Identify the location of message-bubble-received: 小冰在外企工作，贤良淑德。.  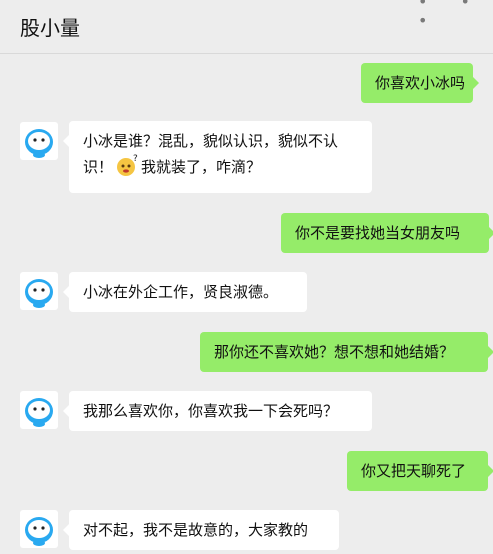
(185, 292).